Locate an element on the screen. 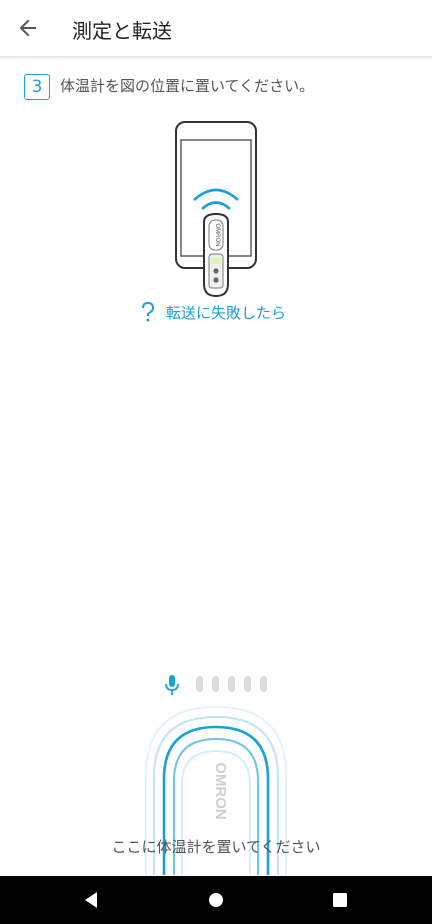 The width and height of the screenshot is (432, 924). arrow-left-icon is located at coordinates (27, 28).